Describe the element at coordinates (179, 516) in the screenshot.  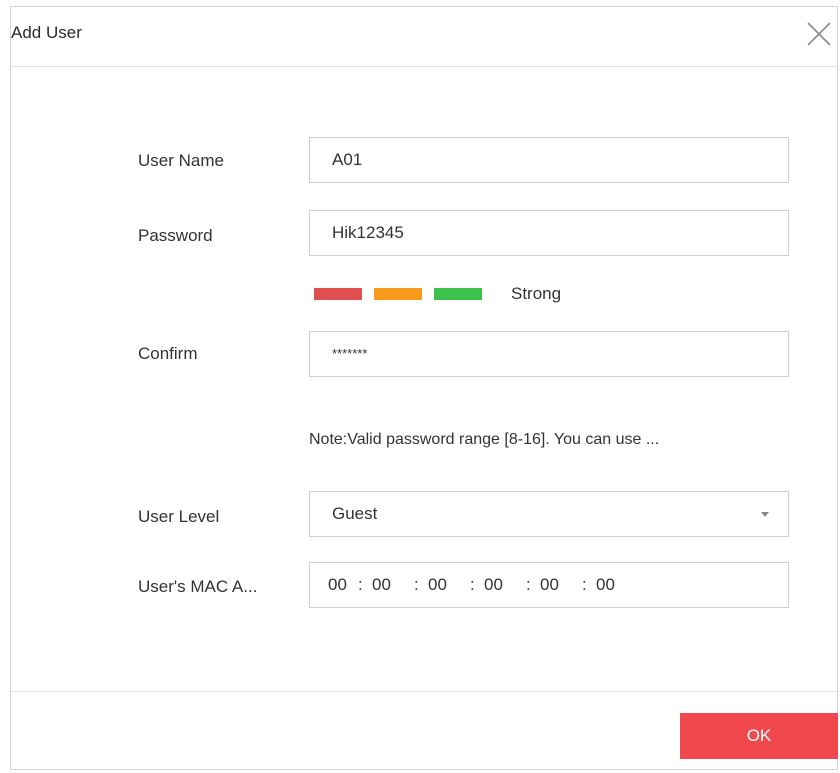
I see `user-level-label: User Level` at that location.